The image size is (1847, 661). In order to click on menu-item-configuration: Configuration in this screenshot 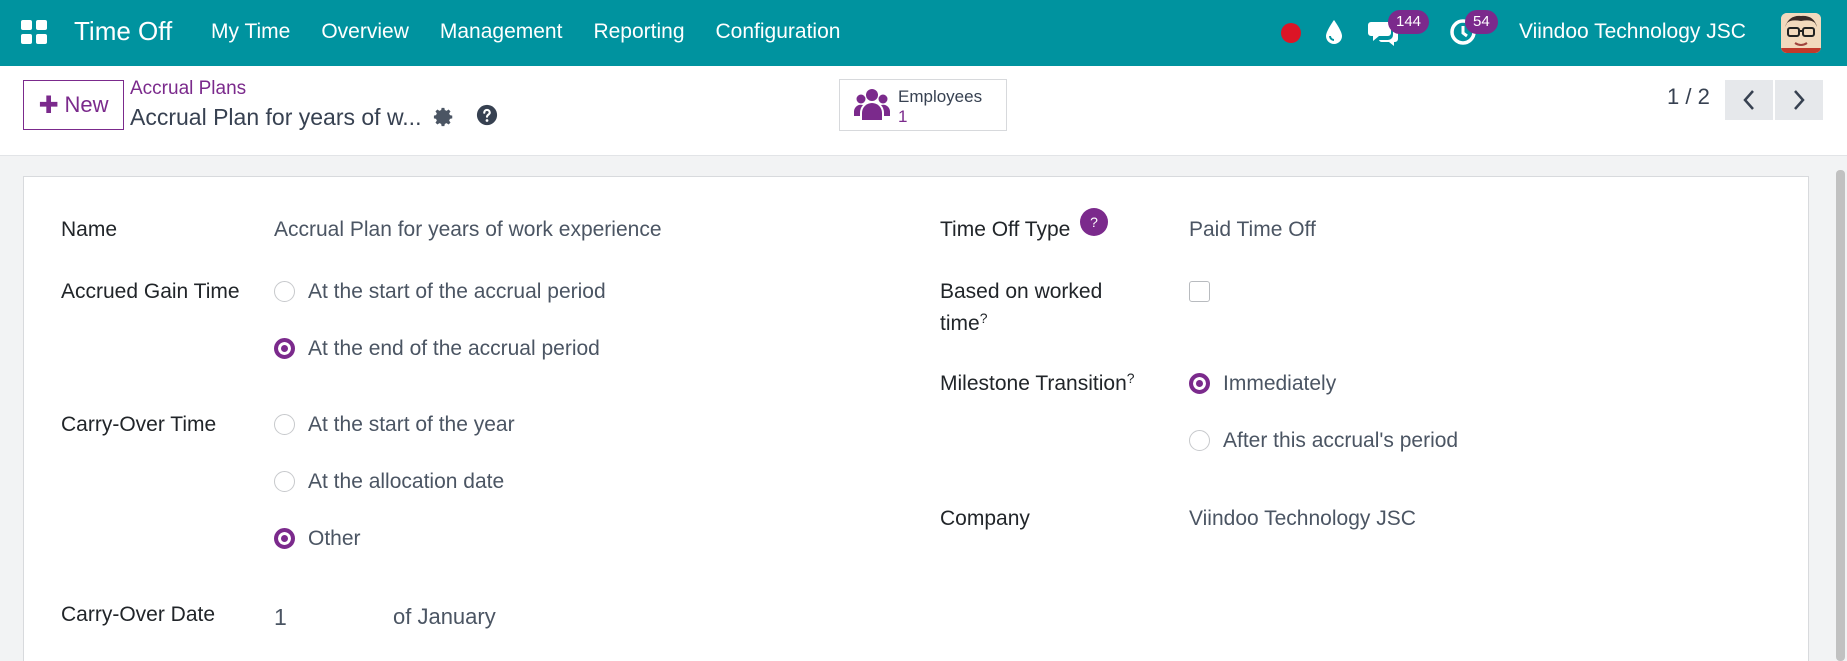, I will do `click(778, 32)`.